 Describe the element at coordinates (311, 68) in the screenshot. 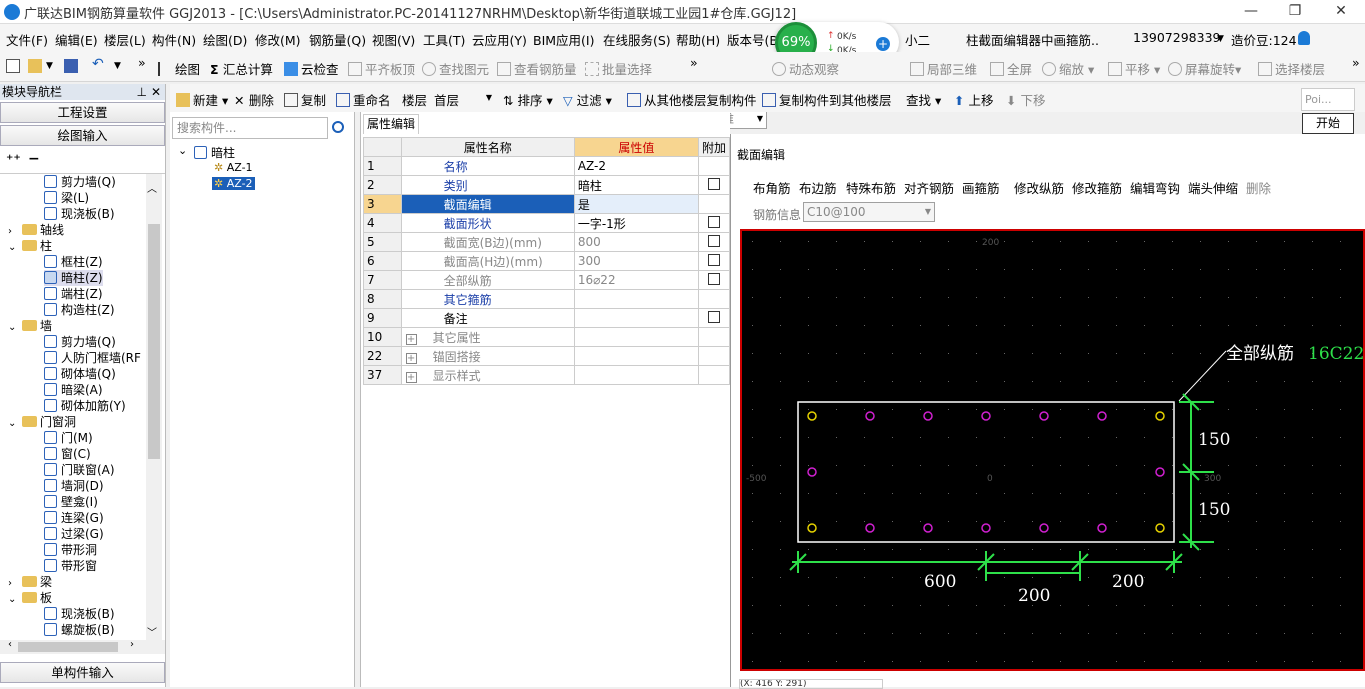

I see `cloud-check-button: 云检查` at that location.